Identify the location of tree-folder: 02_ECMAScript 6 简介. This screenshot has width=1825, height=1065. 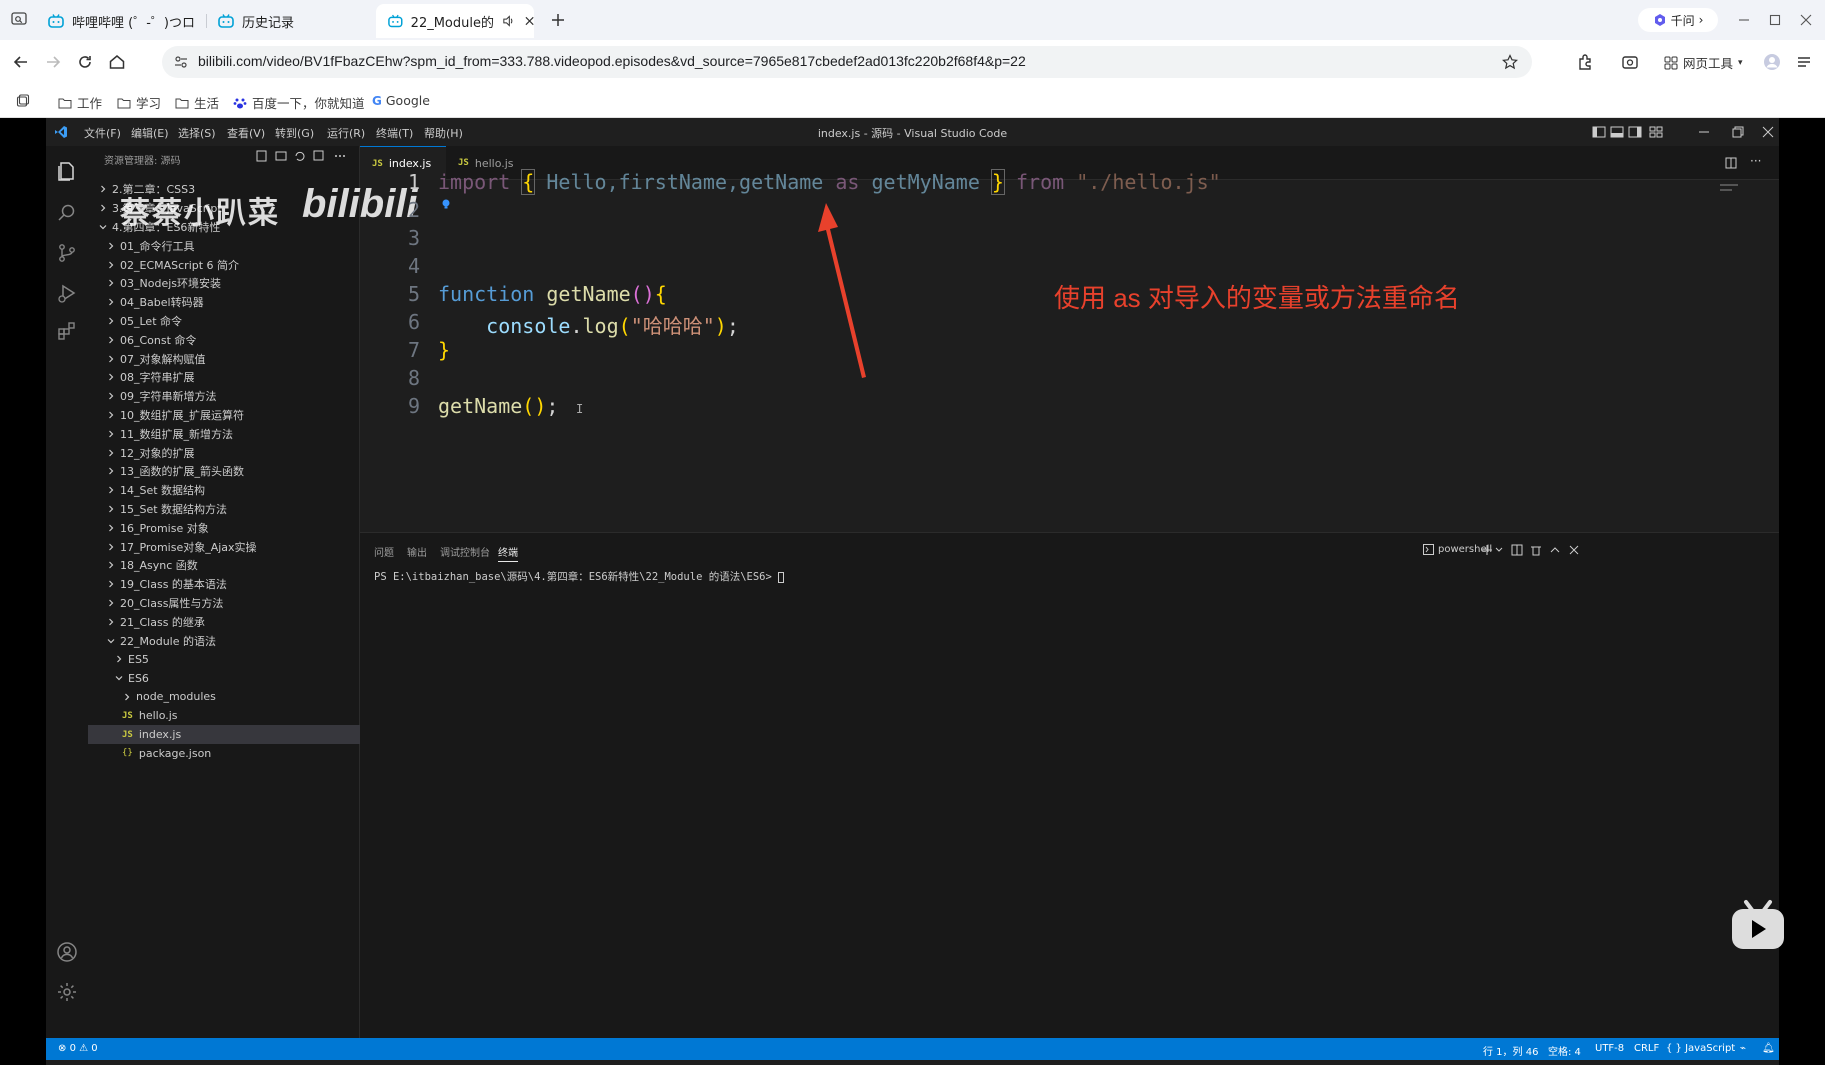
(224, 264).